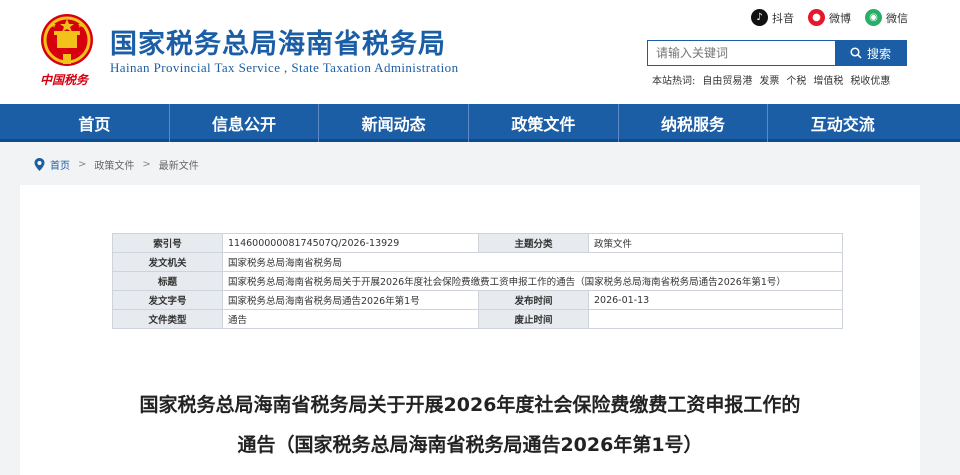 This screenshot has width=960, height=475. What do you see at coordinates (167, 319) in the screenshot?
I see `meta-key: 文件类型` at bounding box center [167, 319].